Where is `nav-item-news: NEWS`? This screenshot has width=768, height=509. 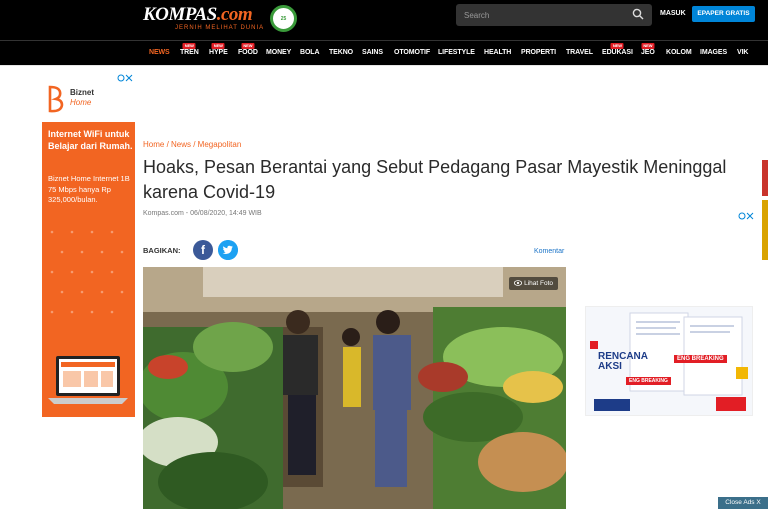
nav-item-news: NEWS is located at coordinates (159, 52).